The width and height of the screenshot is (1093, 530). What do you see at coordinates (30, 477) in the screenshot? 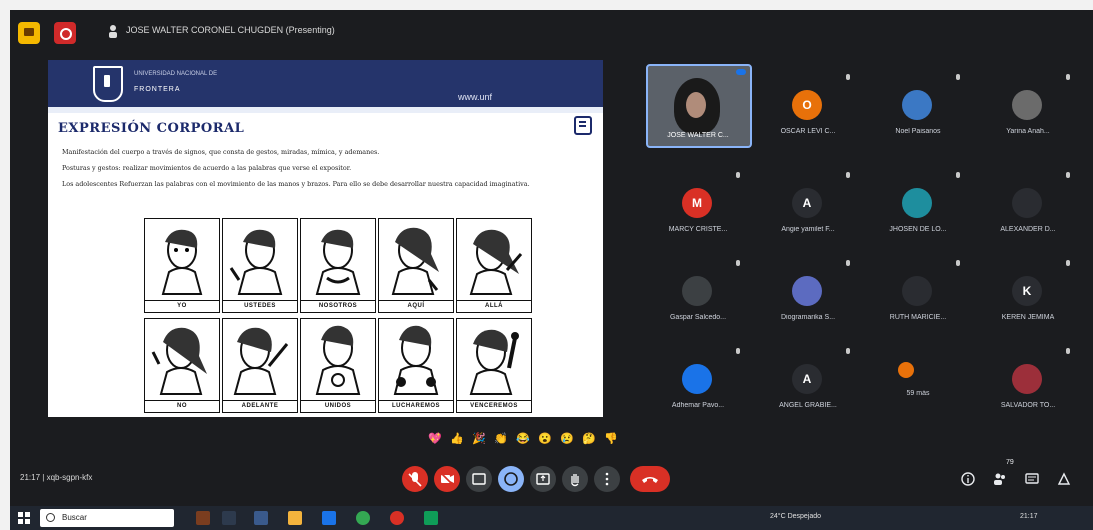
I see `meeting-clock: 21:17` at bounding box center [30, 477].